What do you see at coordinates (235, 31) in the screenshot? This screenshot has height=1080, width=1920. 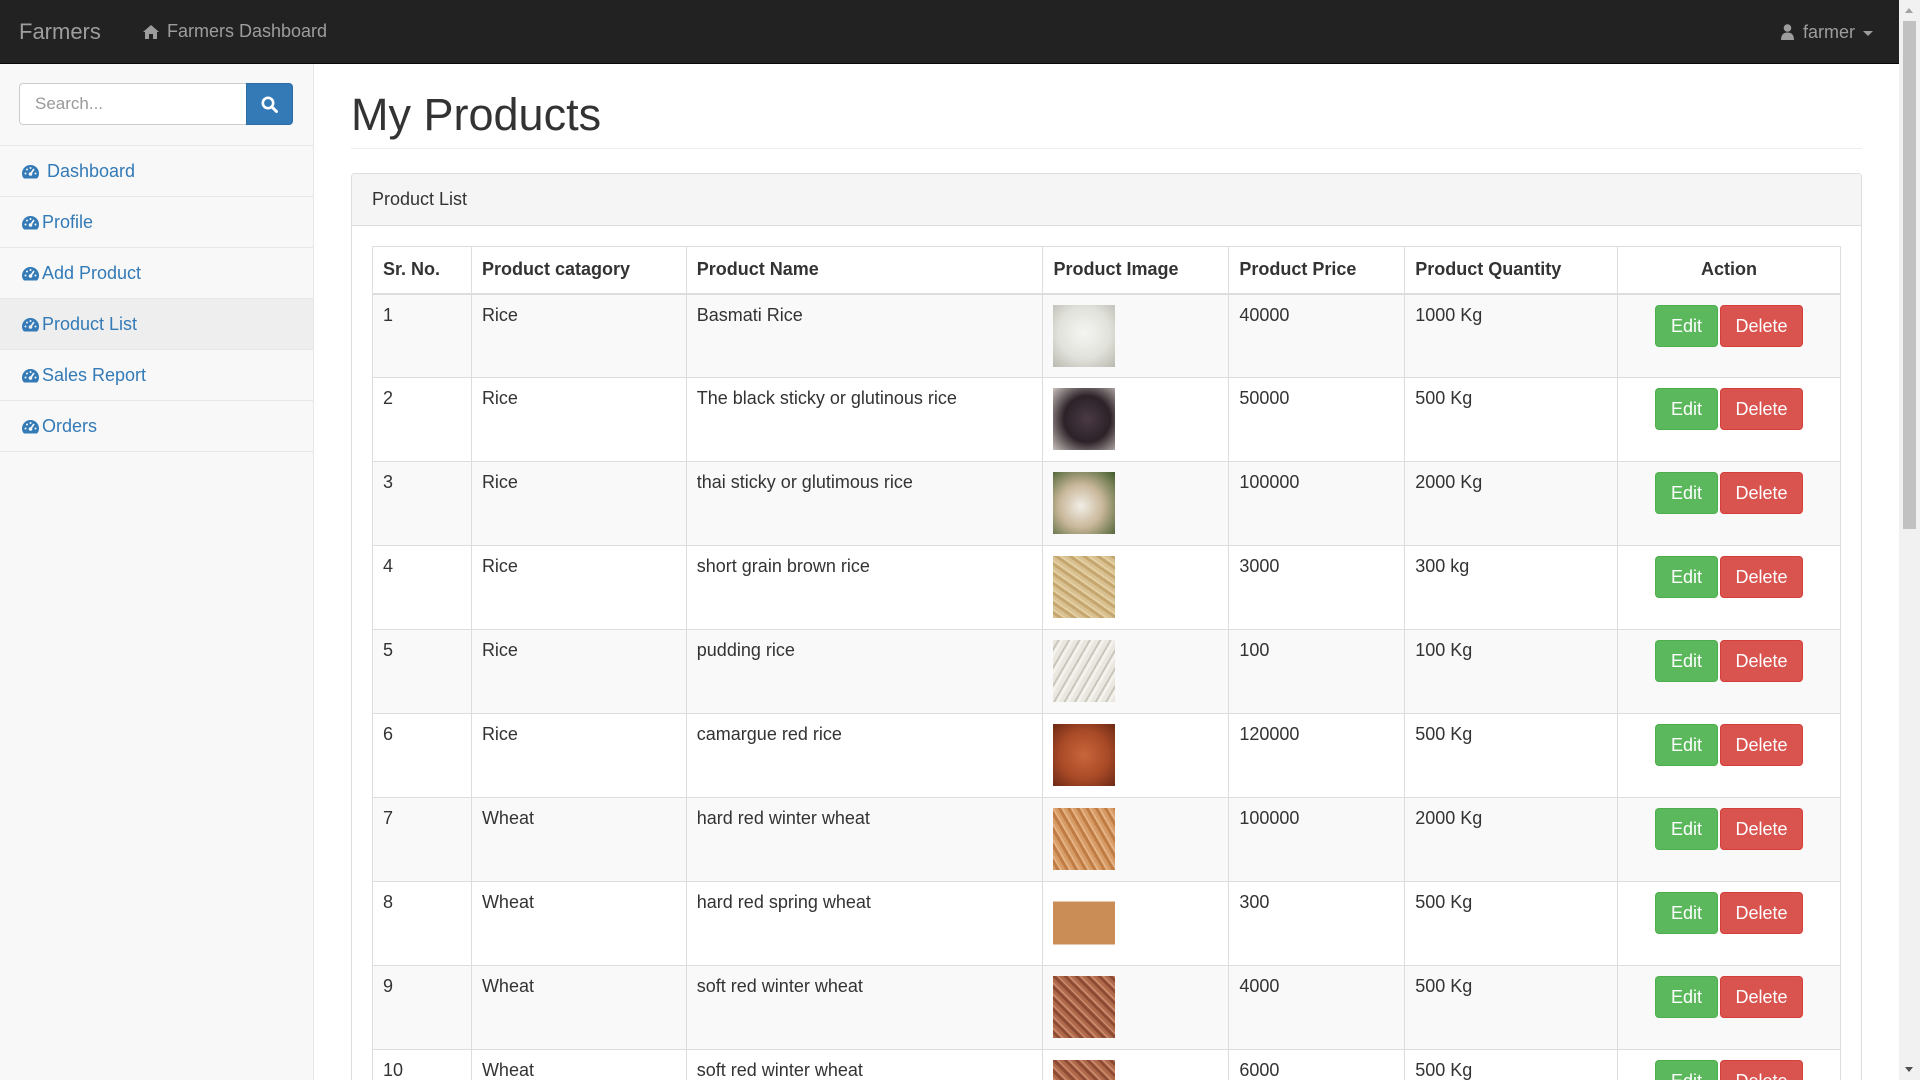 I see `nav-link-dashboard: Farmers Dashboard` at bounding box center [235, 31].